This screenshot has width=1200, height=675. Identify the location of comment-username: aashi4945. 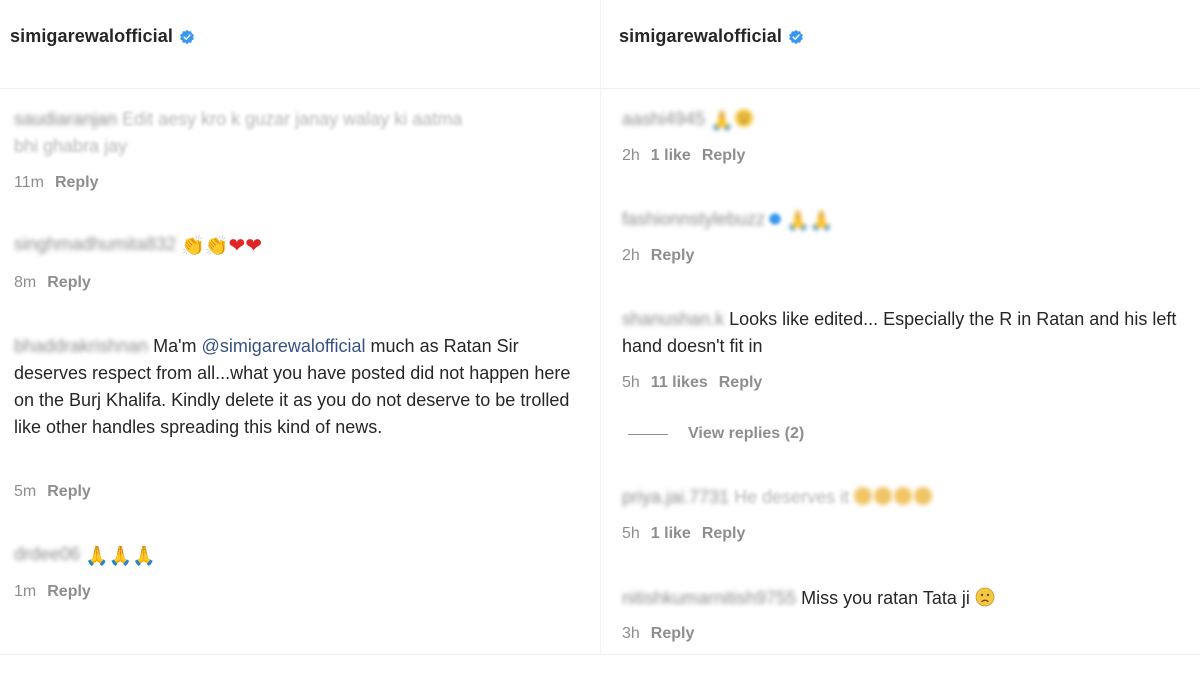
(663, 119).